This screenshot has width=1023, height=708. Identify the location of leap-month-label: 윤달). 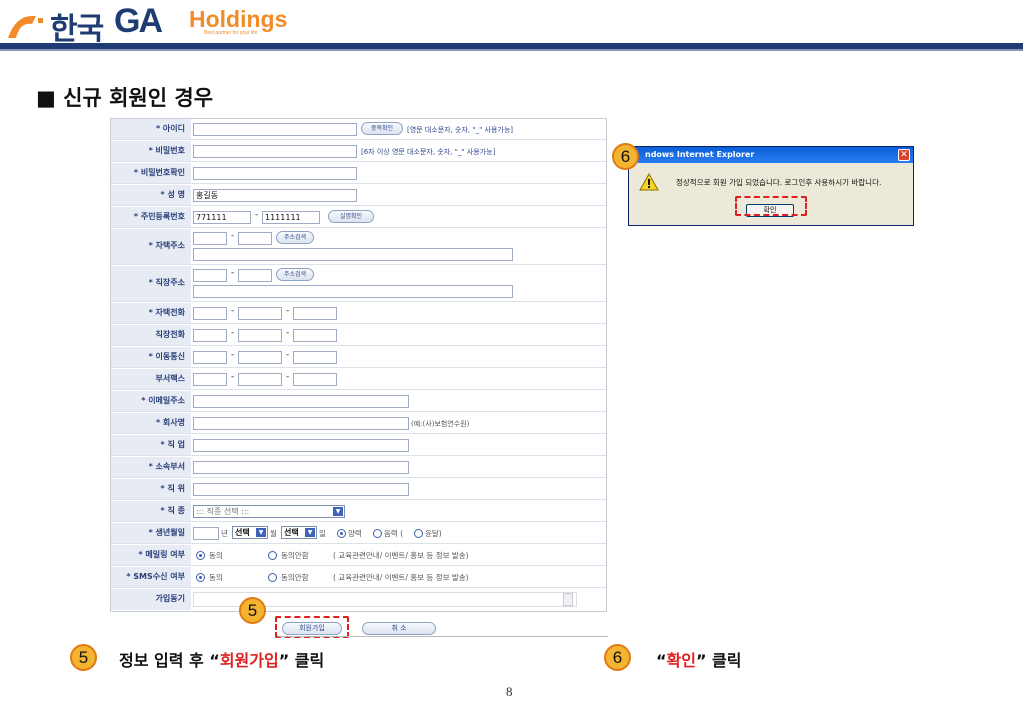
(433, 533).